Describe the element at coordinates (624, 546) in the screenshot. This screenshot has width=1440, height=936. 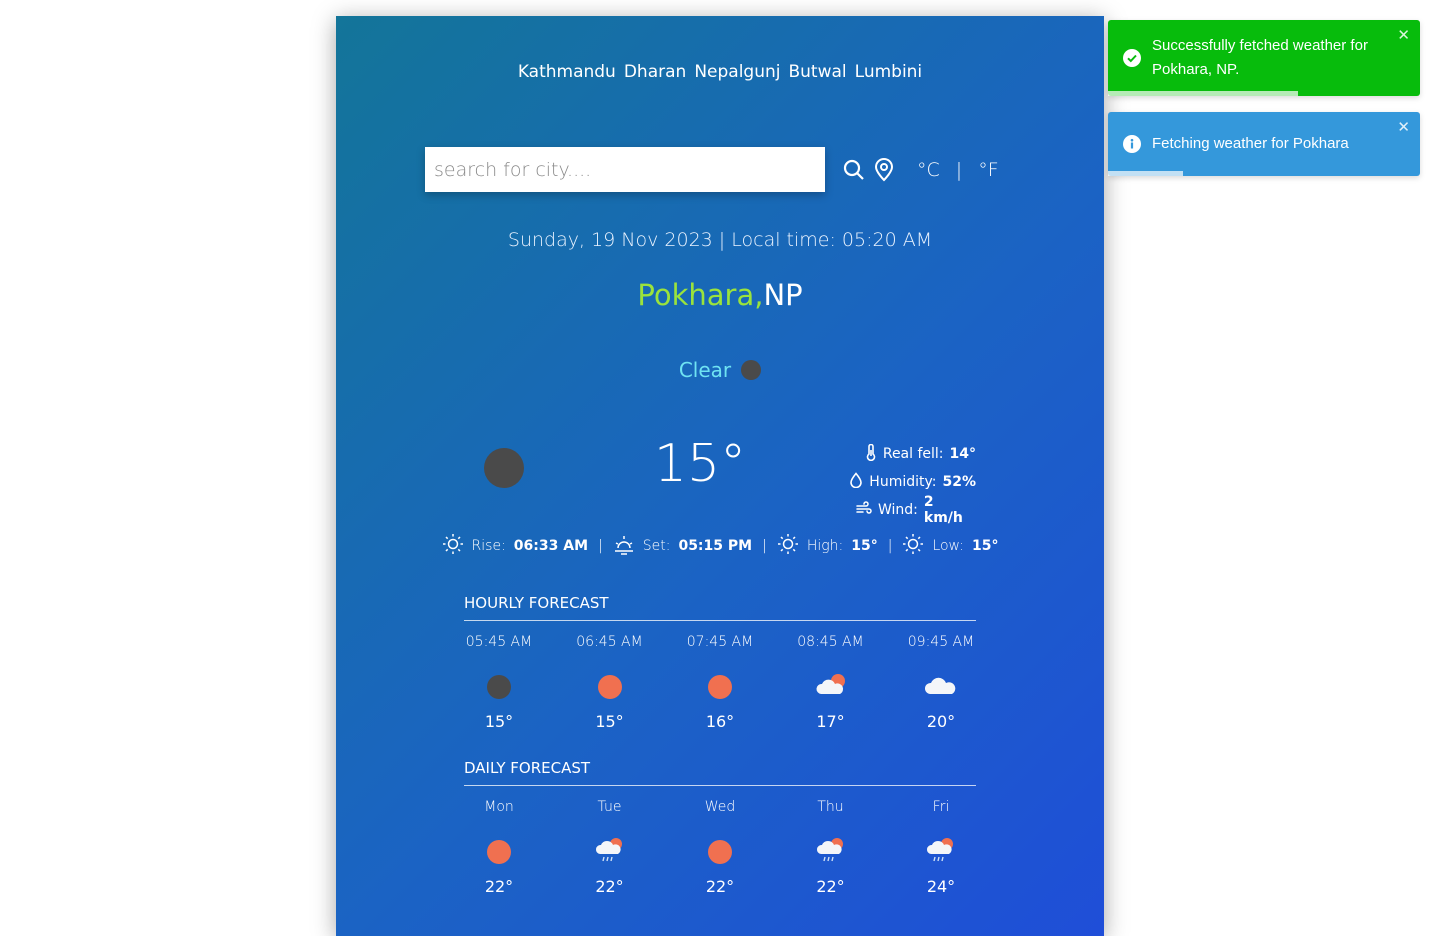
I see `sunset-icon` at that location.